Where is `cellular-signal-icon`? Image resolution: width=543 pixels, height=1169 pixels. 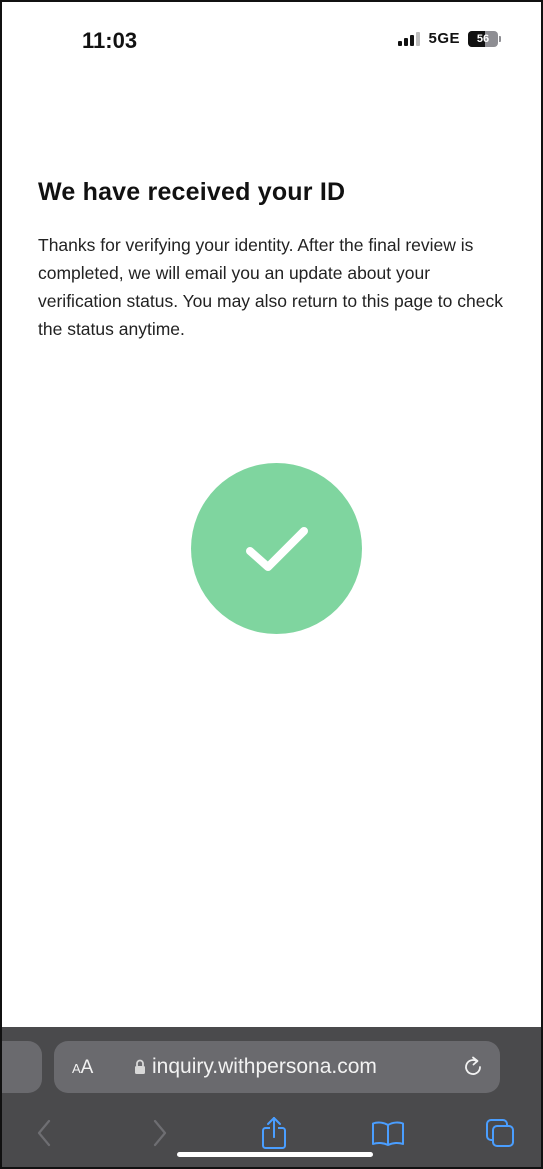
cellular-signal-icon is located at coordinates (409, 38).